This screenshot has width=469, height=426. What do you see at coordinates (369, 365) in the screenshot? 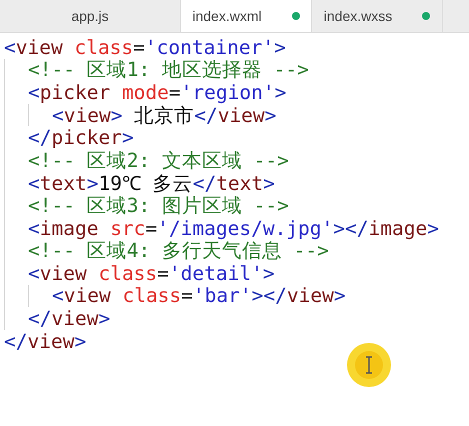
I see `cursor-highlight-icon` at bounding box center [369, 365].